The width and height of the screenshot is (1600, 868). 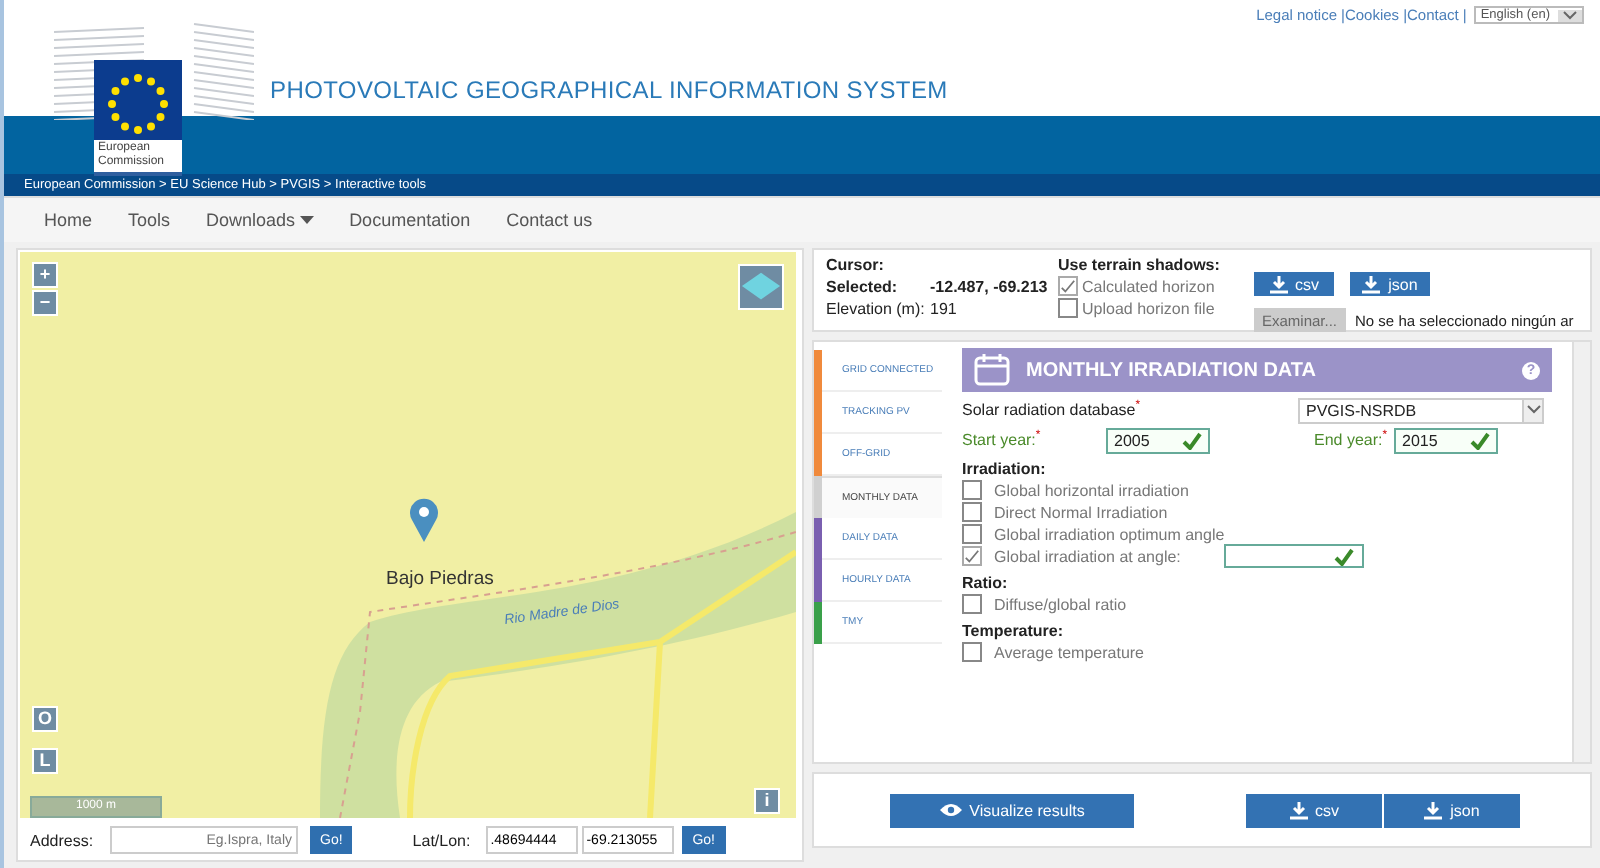 I want to click on option-label: Upload horizon file, so click(x=1148, y=308).